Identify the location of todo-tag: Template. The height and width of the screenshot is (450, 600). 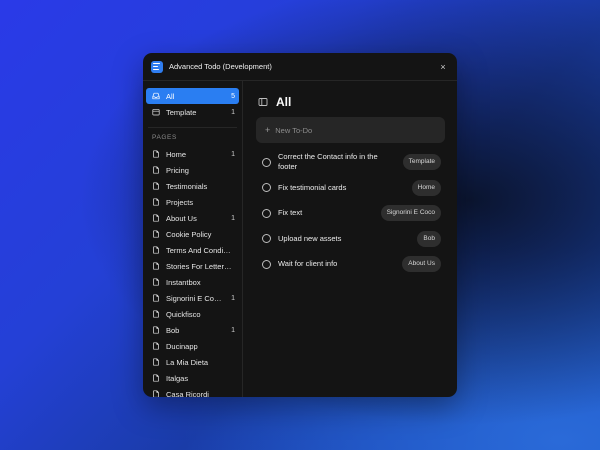
(421, 162).